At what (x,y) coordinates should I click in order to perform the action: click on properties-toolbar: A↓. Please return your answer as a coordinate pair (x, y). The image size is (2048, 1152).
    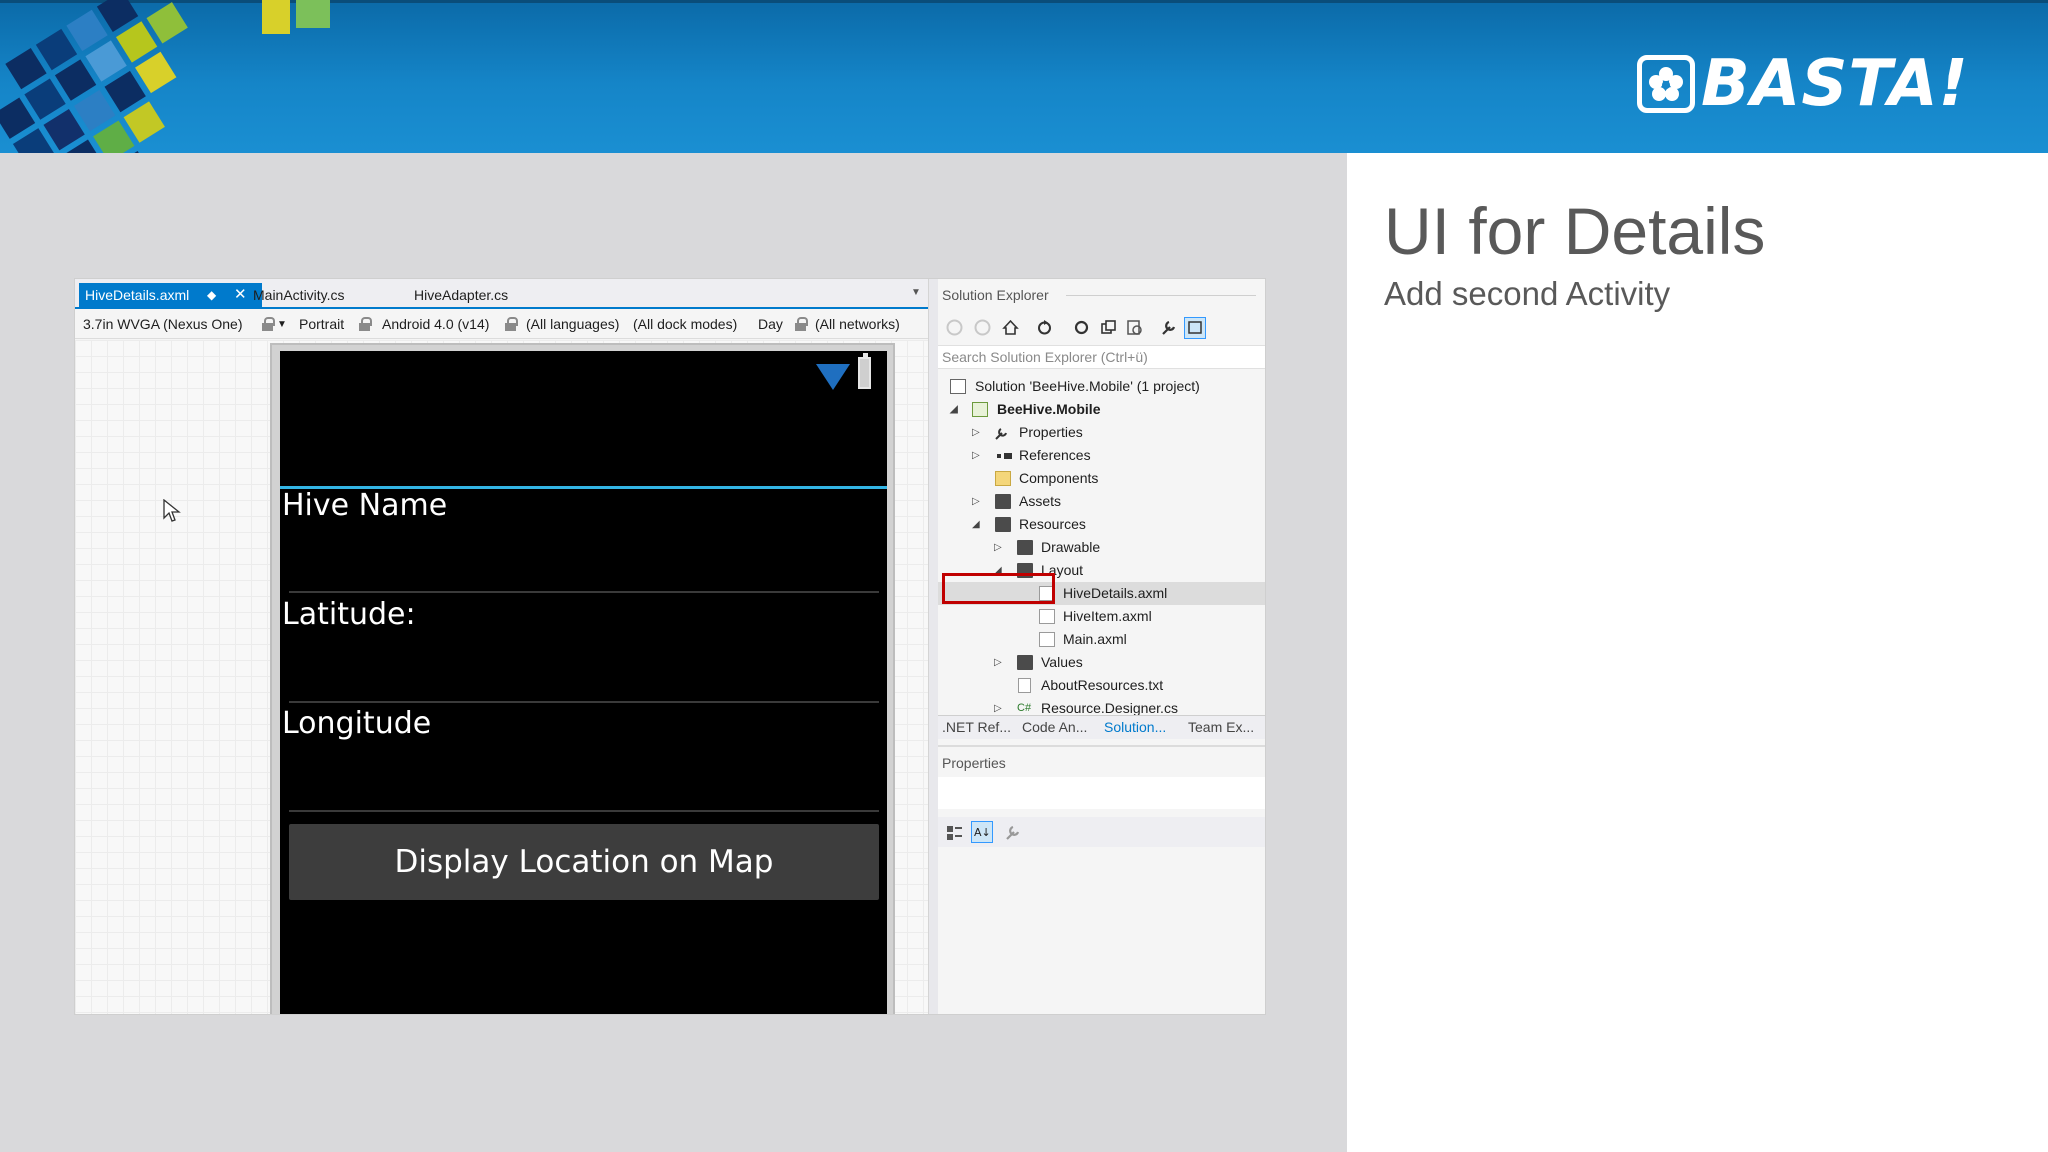
    Looking at the image, I should click on (1101, 832).